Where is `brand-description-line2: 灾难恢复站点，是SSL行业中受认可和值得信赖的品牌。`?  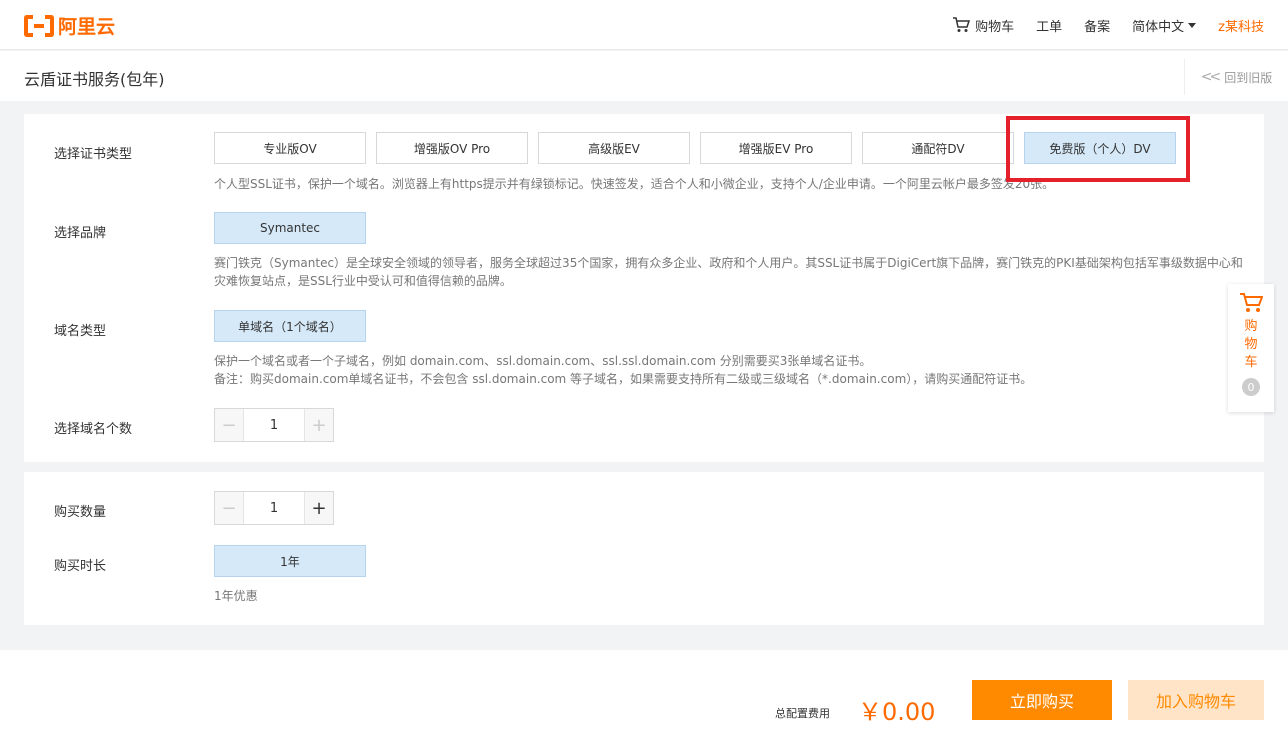 brand-description-line2: 灾难恢复站点，是SSL行业中受认可和值得信赖的品牌。 is located at coordinates (363, 281).